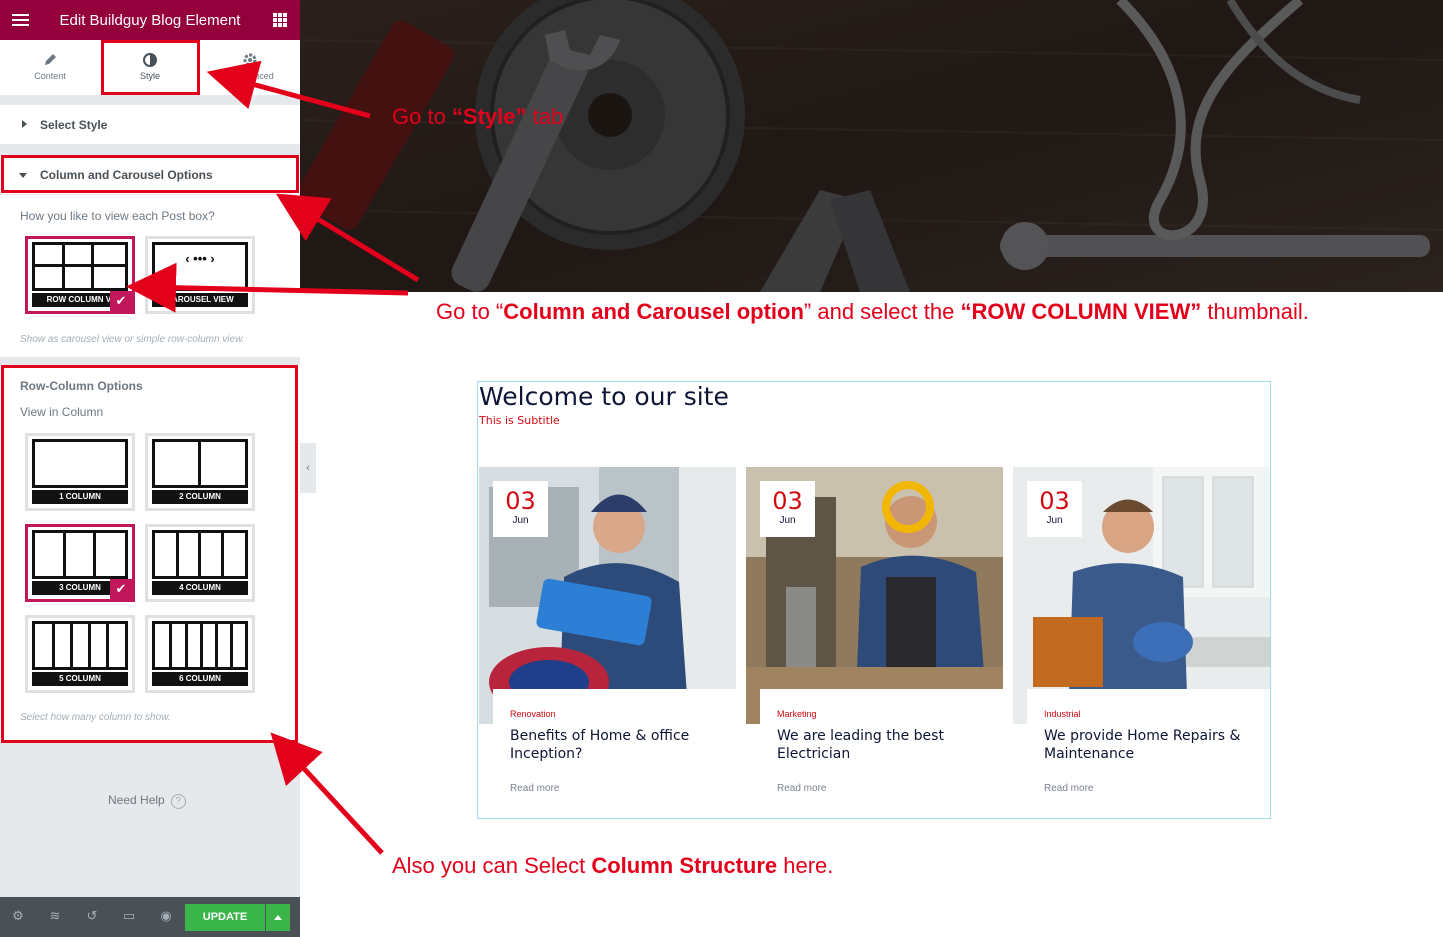 This screenshot has width=1443, height=937. Describe the element at coordinates (267, 287) in the screenshot. I see `arrow-to-row-column-thumb` at that location.